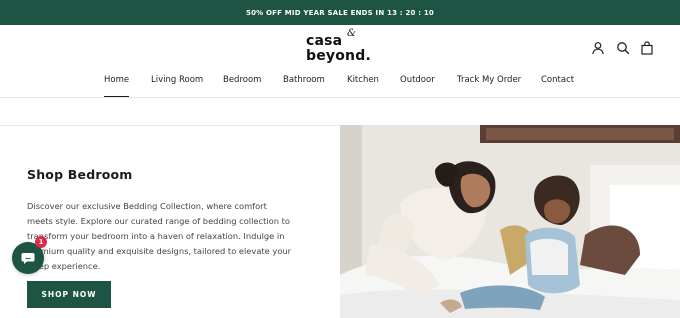 The image size is (680, 318). What do you see at coordinates (489, 80) in the screenshot?
I see `nav-item-track-my-order: Track My Order` at bounding box center [489, 80].